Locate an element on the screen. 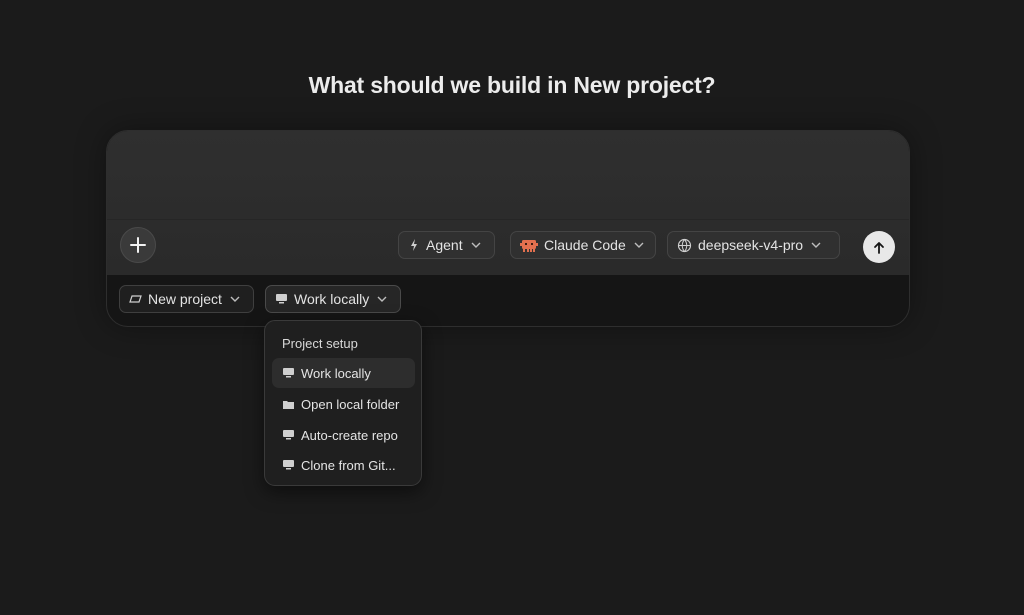 The height and width of the screenshot is (615, 1024). page-title: What should we build in New project? is located at coordinates (512, 85).